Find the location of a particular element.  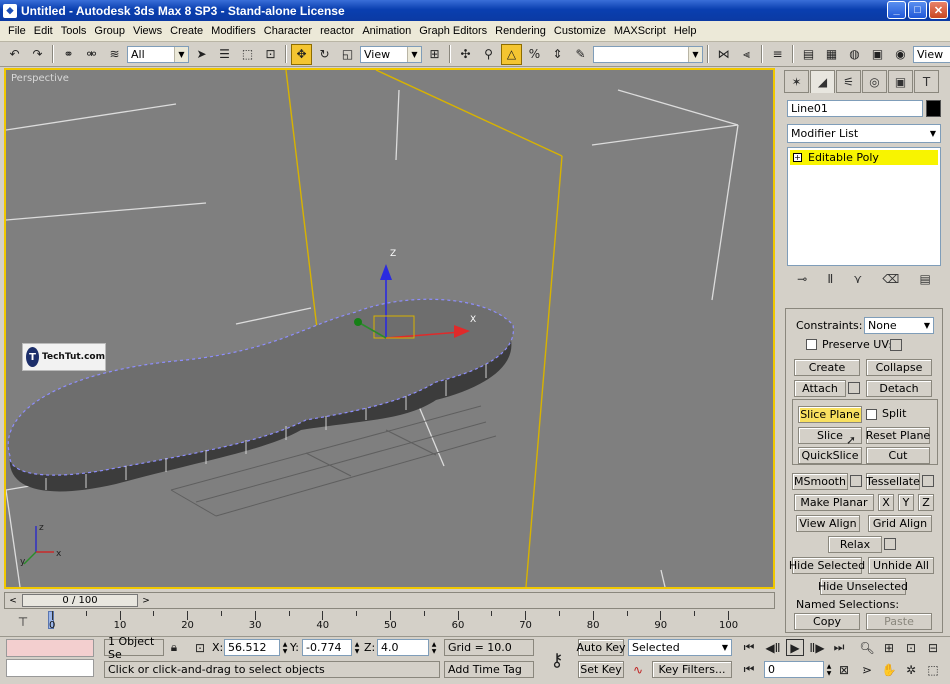

auto-key-button: Auto Key is located at coordinates (601, 647).